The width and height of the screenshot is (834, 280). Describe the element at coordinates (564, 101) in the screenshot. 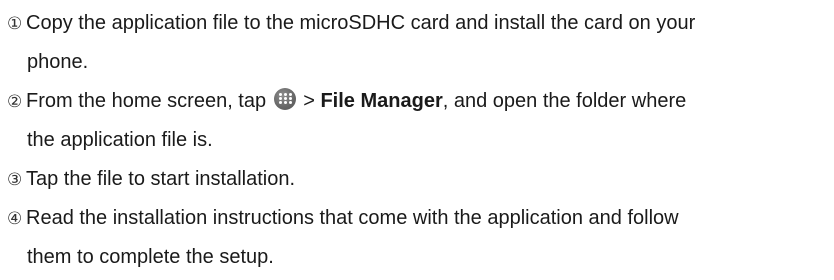

I see `step-2-text-after: , and open the folder where` at that location.